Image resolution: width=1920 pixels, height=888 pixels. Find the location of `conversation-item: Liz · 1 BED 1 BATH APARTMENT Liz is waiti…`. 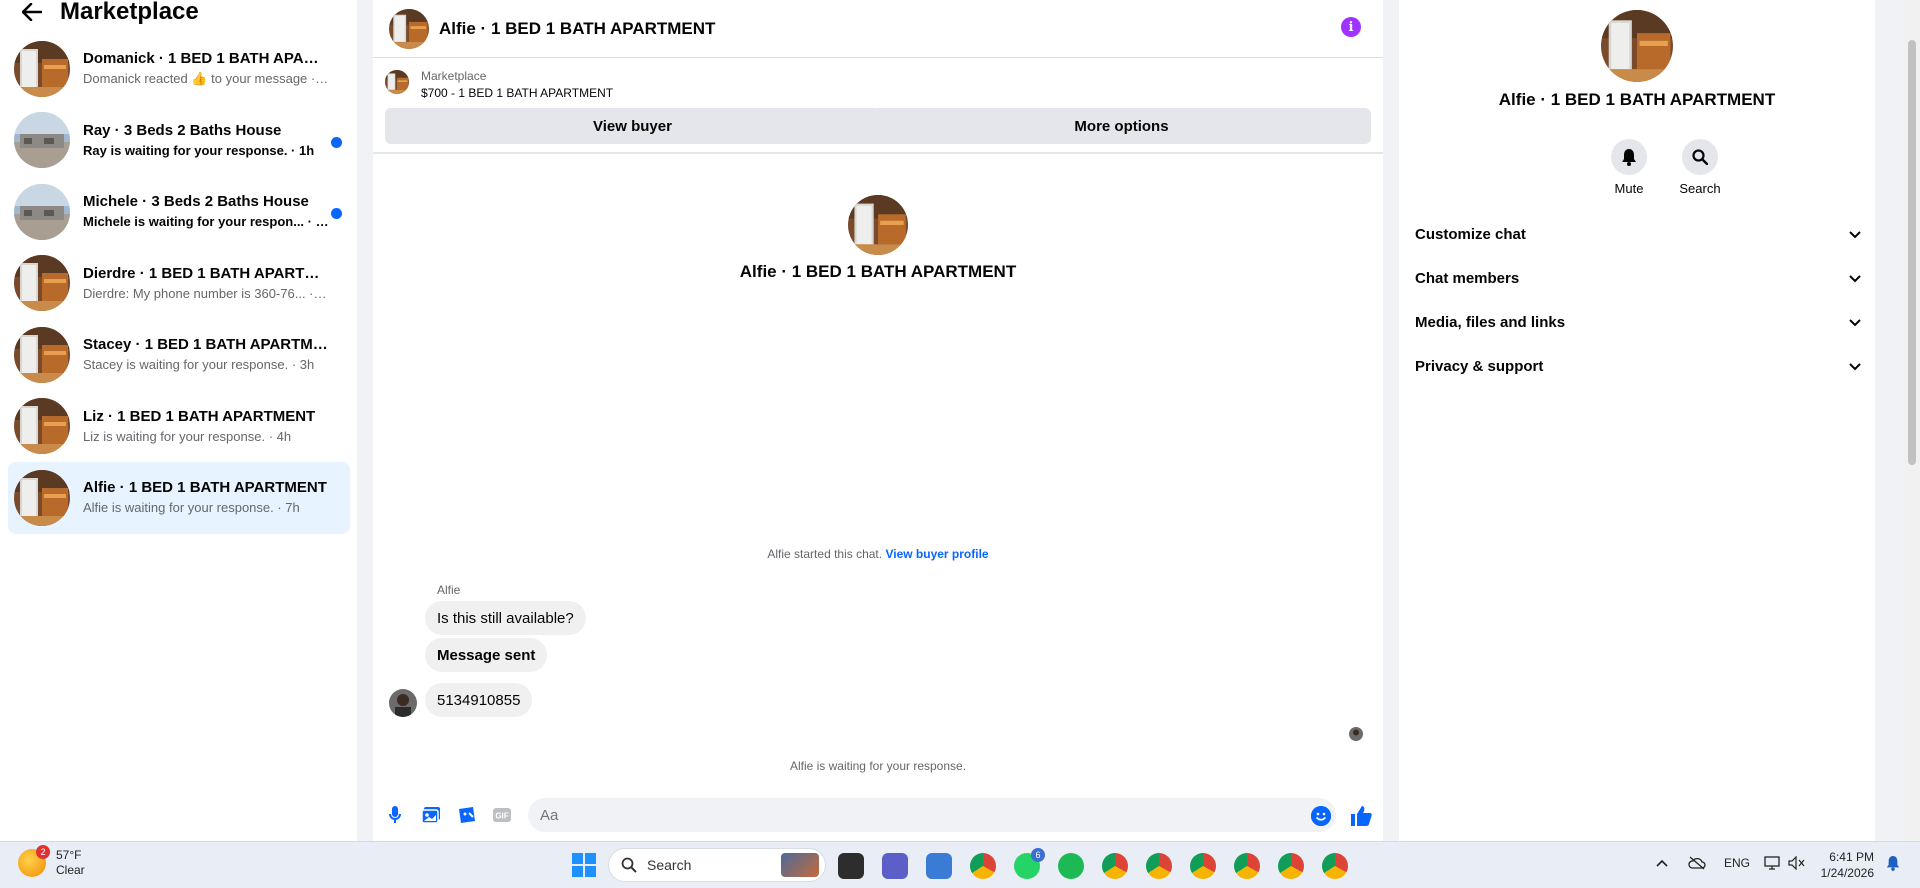

conversation-item: Liz · 1 BED 1 BATH APARTMENT Liz is waiti… is located at coordinates (179, 427).